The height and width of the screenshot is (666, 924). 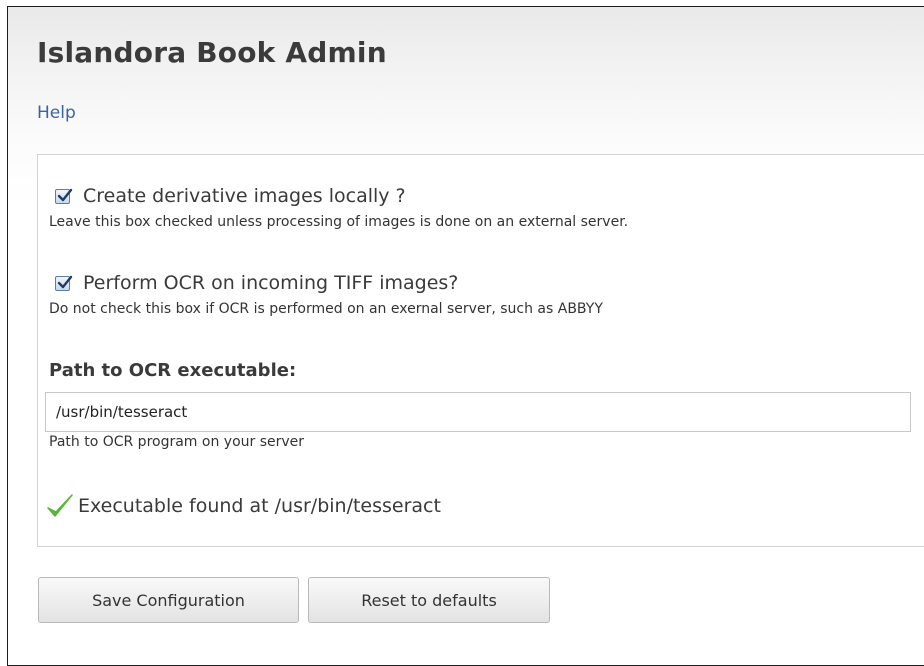 I want to click on ocr-path-input, so click(x=478, y=412).